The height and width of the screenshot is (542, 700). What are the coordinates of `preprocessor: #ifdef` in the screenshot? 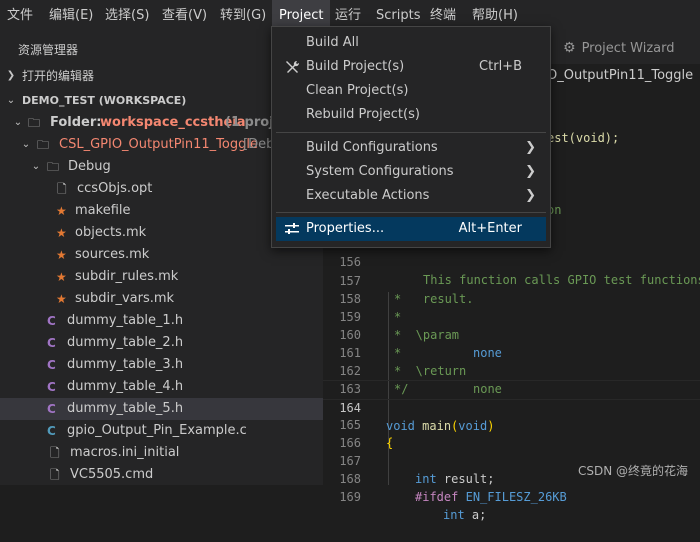 It's located at (437, 497).